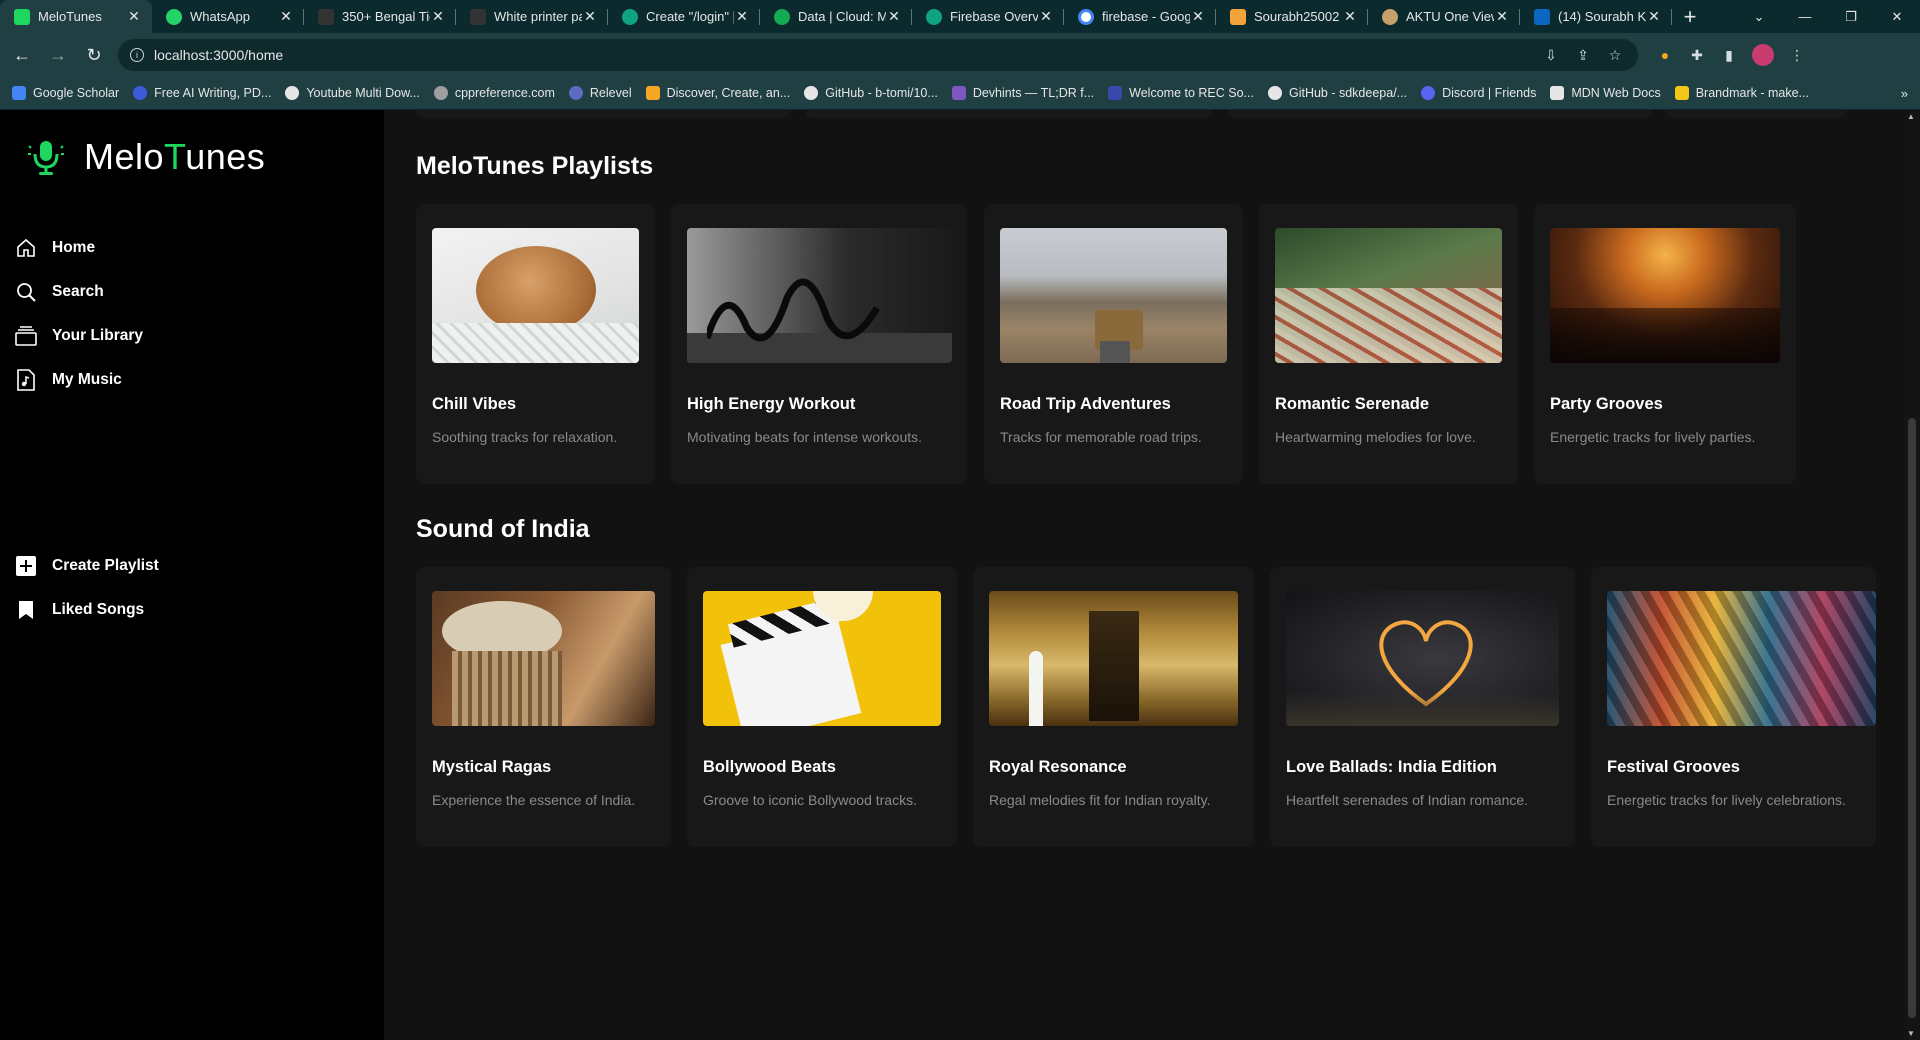  I want to click on side-panel-icon: ▮, so click(1729, 55).